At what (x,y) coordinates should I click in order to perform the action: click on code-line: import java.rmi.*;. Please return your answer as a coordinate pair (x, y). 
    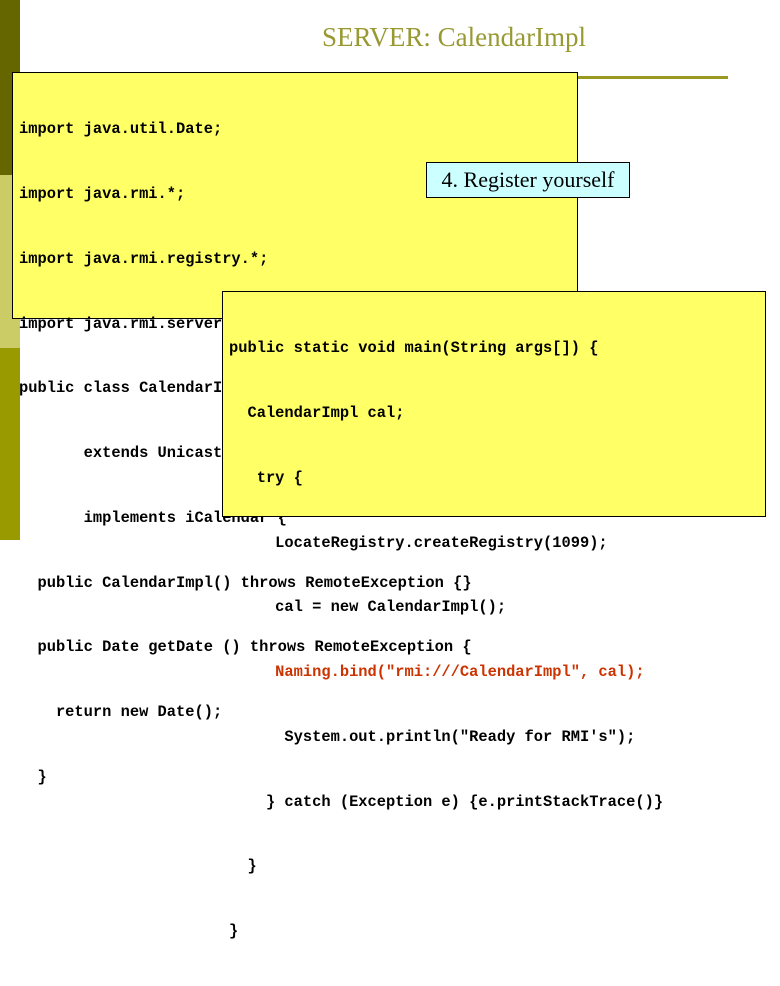
    Looking at the image, I should click on (102, 193).